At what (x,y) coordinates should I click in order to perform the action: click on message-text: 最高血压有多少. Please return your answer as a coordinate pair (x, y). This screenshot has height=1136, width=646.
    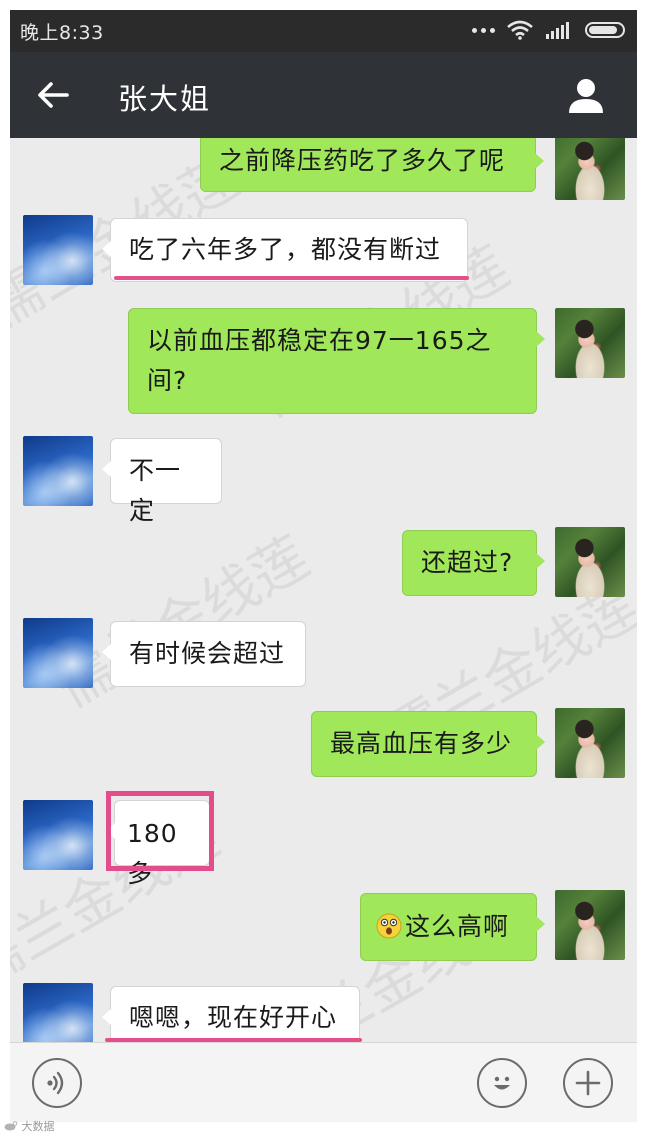
    Looking at the image, I should click on (421, 743).